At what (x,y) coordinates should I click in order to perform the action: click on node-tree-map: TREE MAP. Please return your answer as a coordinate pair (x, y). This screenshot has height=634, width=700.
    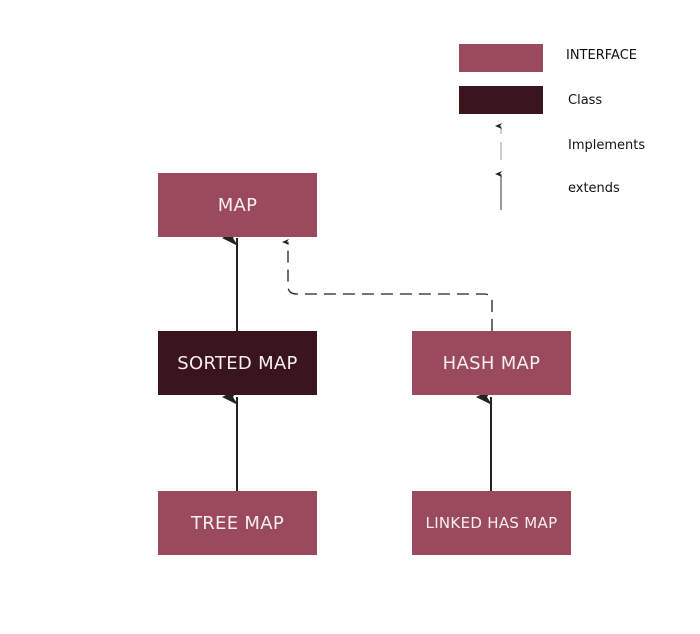
    Looking at the image, I should click on (237, 523).